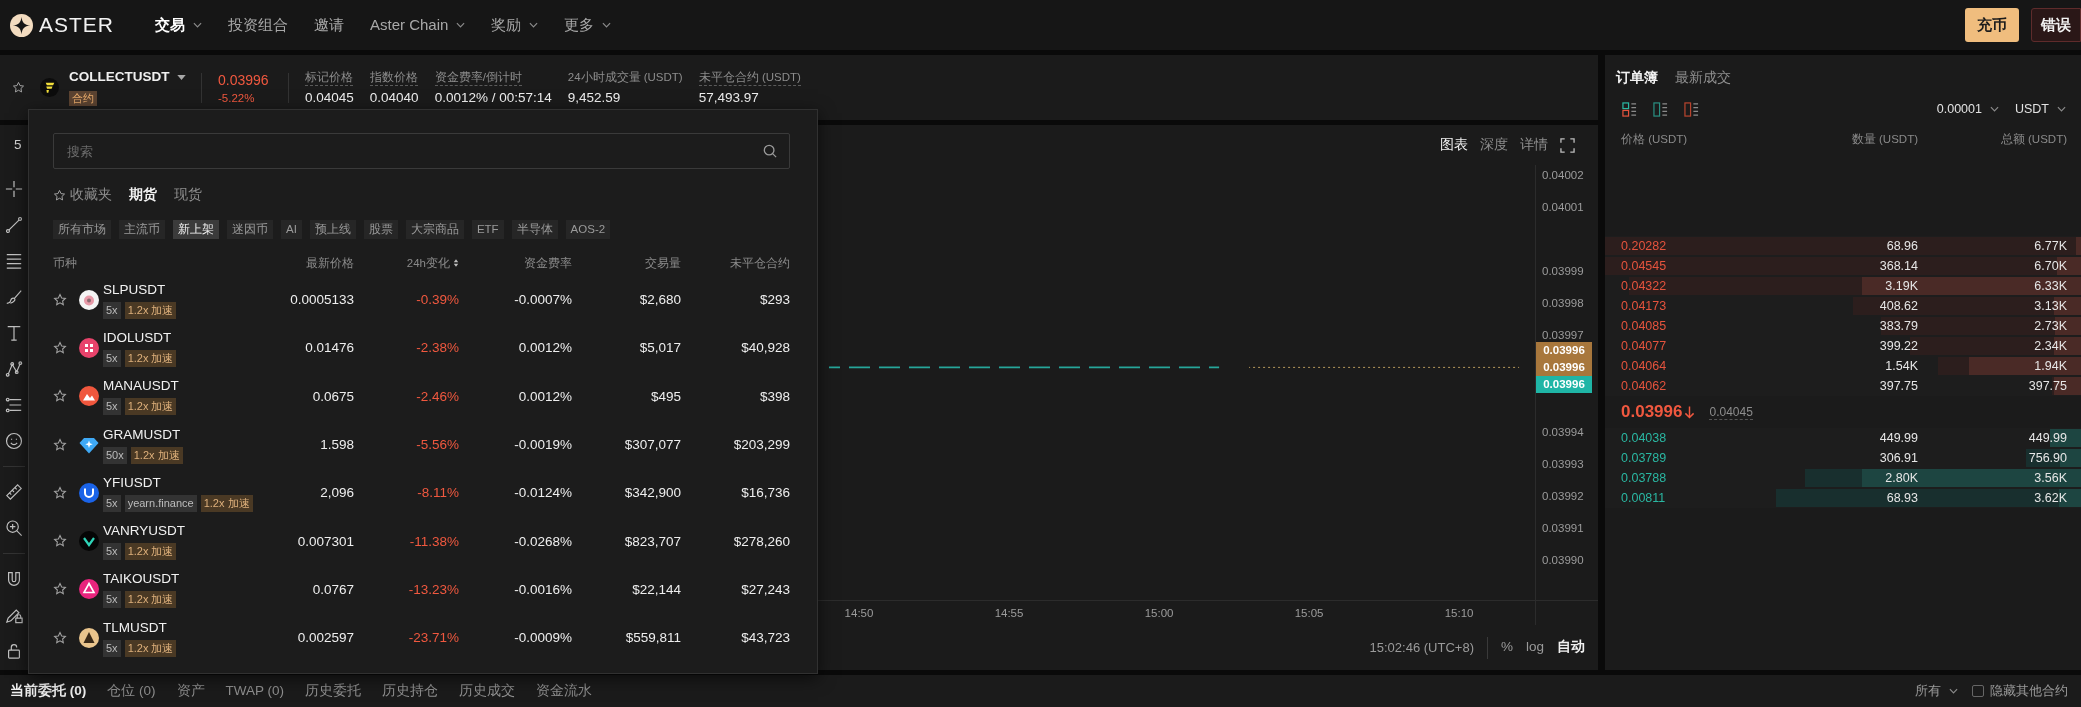  What do you see at coordinates (18, 145) in the screenshot?
I see `interval-button: 5` at bounding box center [18, 145].